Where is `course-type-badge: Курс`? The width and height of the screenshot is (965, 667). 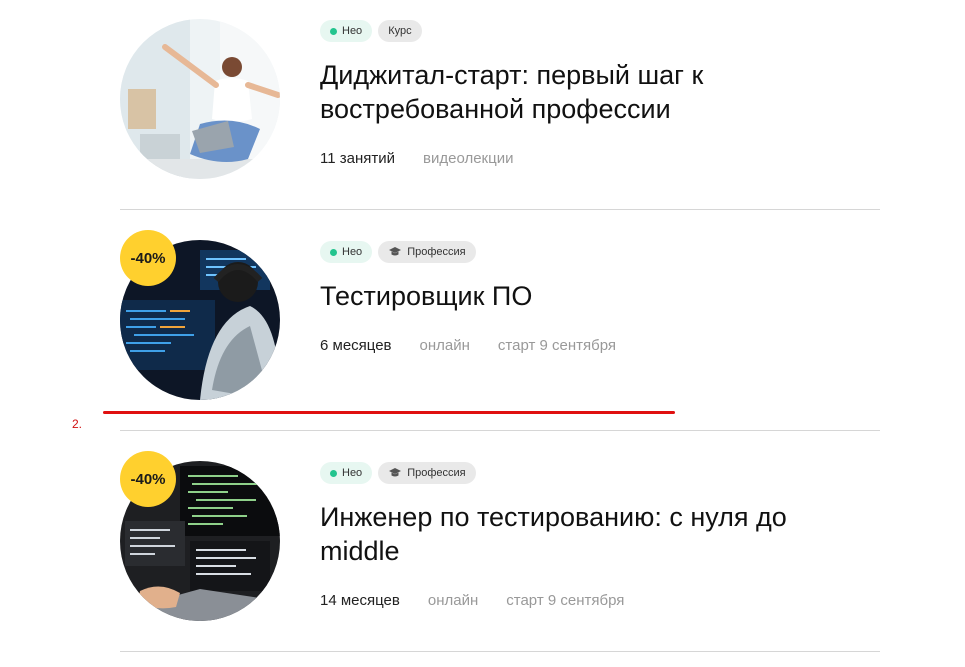
course-type-badge: Курс is located at coordinates (400, 31).